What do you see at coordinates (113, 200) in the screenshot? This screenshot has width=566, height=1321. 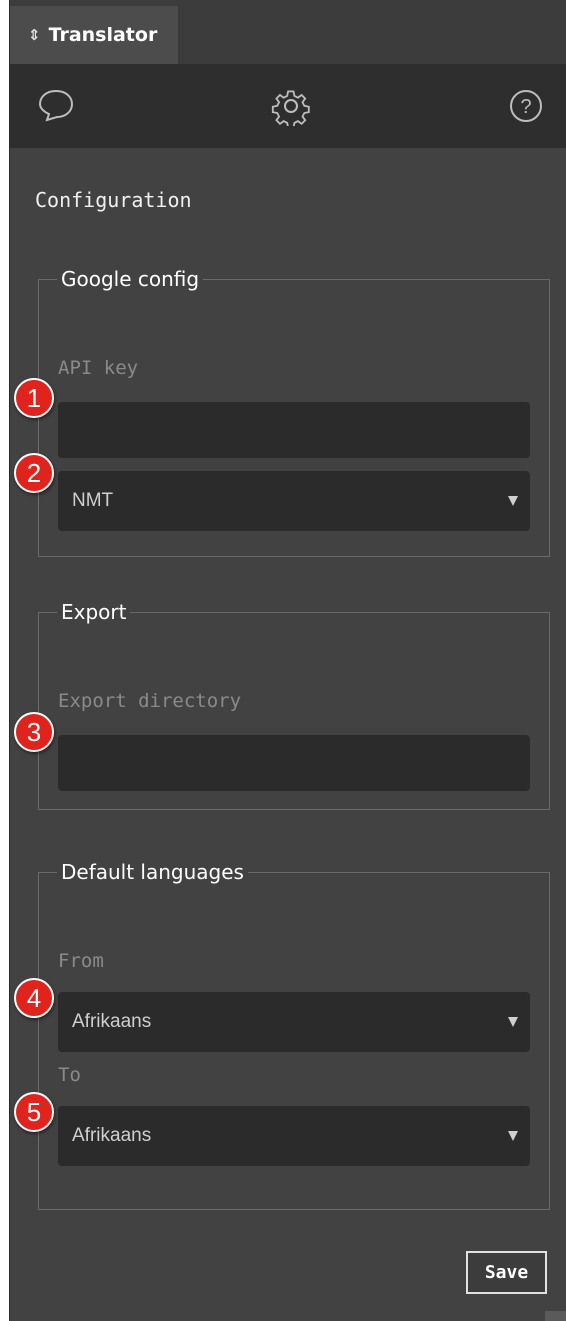 I see `page-title: Configuration` at bounding box center [113, 200].